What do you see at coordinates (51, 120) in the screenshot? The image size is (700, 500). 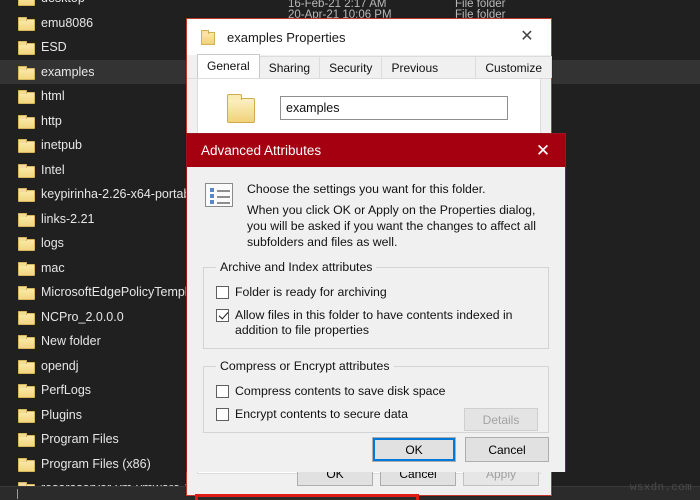 I see `file-name-label: http` at bounding box center [51, 120].